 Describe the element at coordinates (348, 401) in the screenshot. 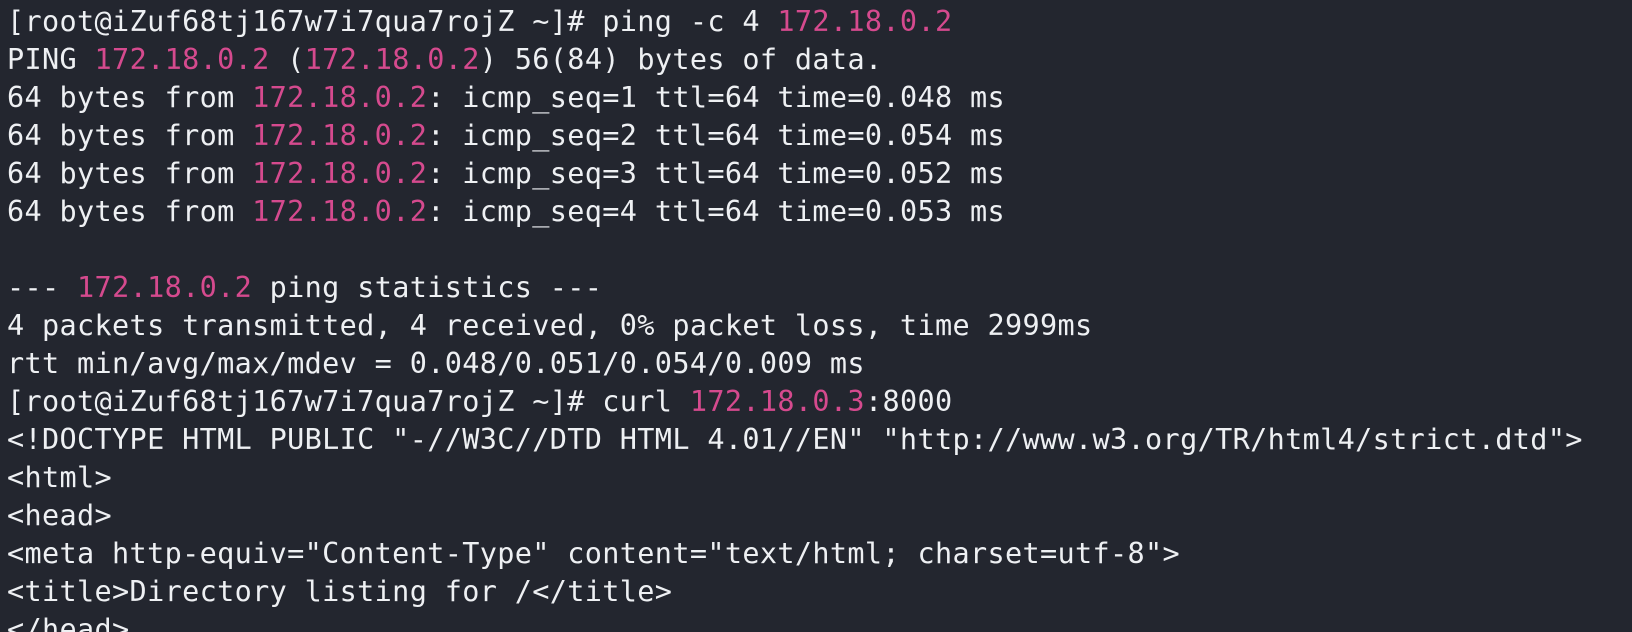

I see `terminal-text: [root@iZuf68tj167w7i7qua7rojZ ~]# curl` at that location.